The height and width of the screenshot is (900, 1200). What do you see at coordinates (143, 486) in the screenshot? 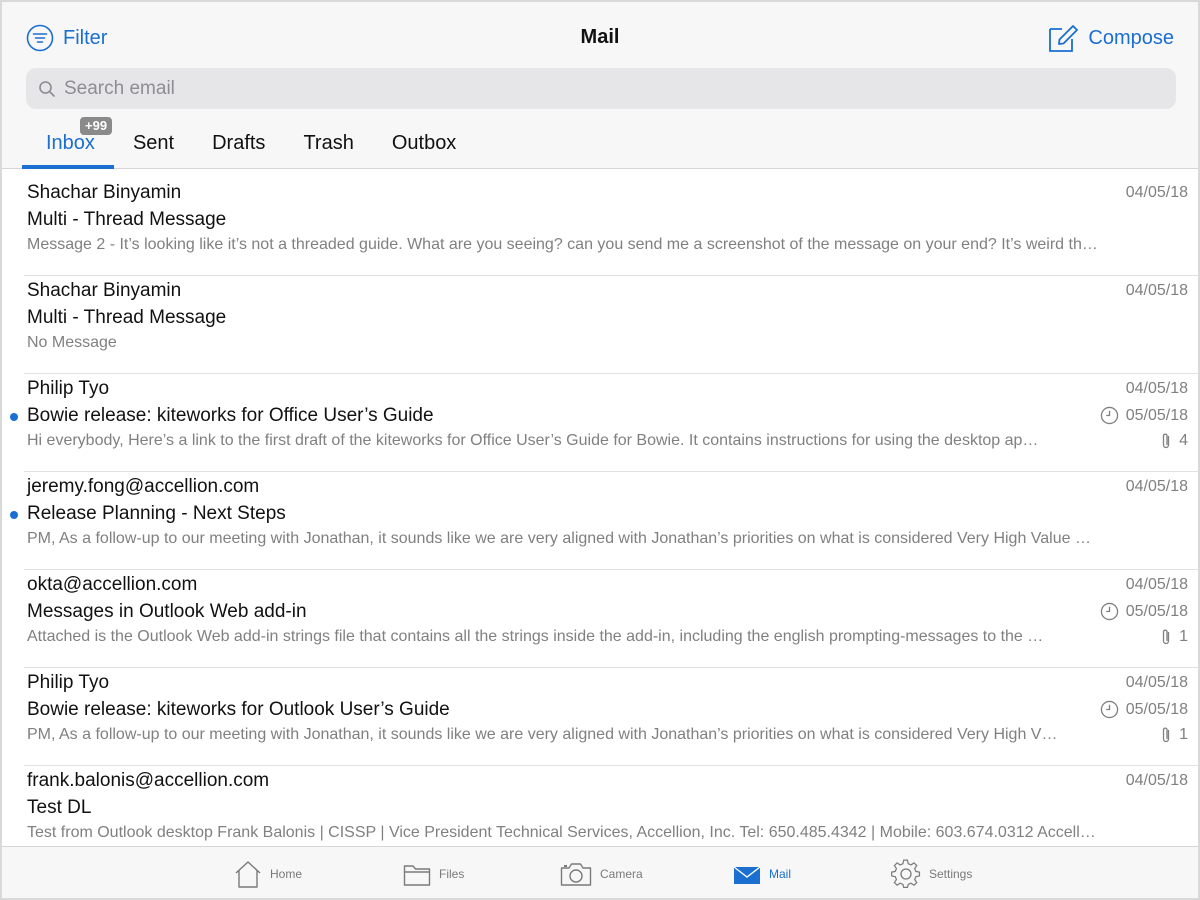
I see `message-sender: jeremy.fong@accellion.com` at bounding box center [143, 486].